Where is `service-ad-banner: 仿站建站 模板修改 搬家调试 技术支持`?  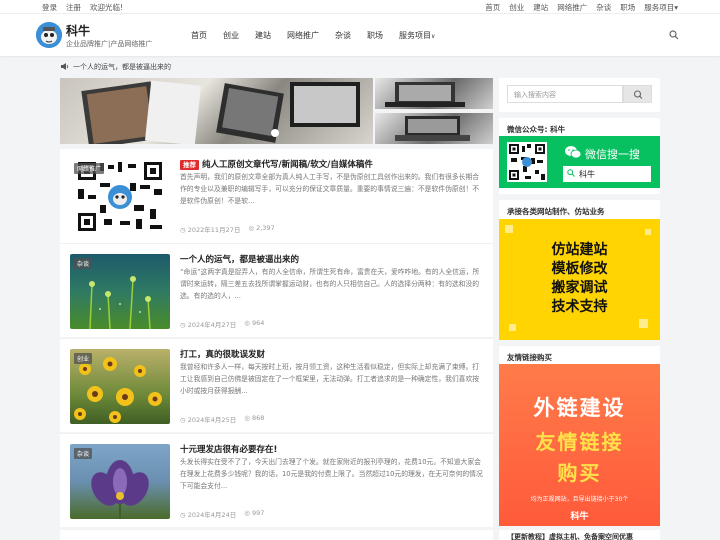 service-ad-banner: 仿站建站 模板修改 搬家调试 技术支持 is located at coordinates (579, 279).